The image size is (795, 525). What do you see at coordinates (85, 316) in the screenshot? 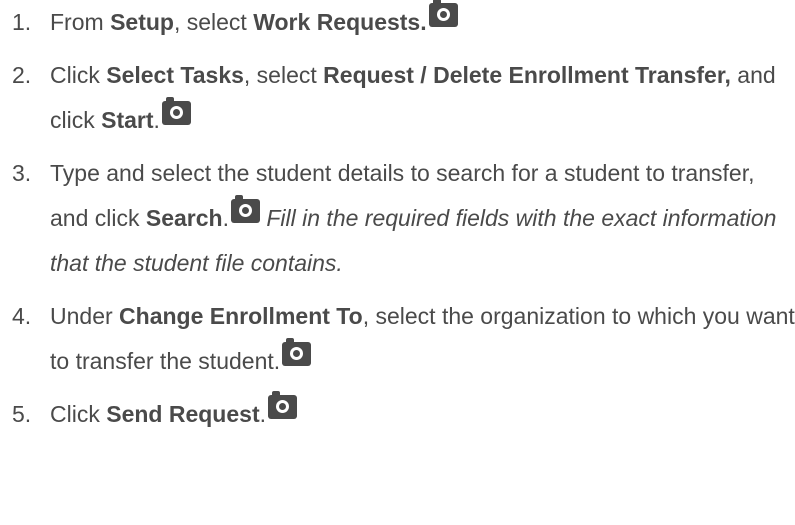
I see `step-text: Under` at bounding box center [85, 316].